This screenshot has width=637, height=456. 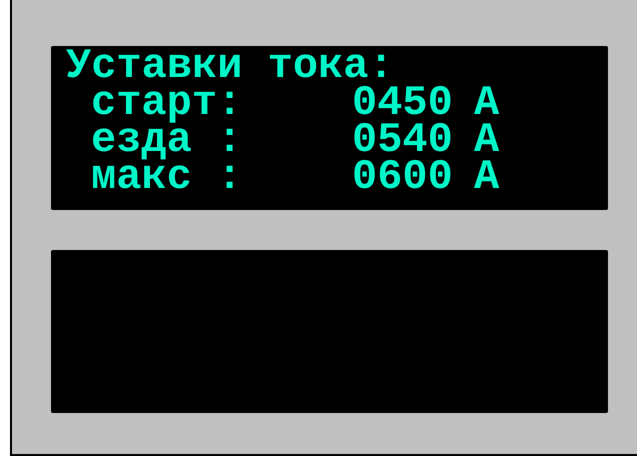 What do you see at coordinates (167, 140) in the screenshot?
I see `setting-label: езда :` at bounding box center [167, 140].